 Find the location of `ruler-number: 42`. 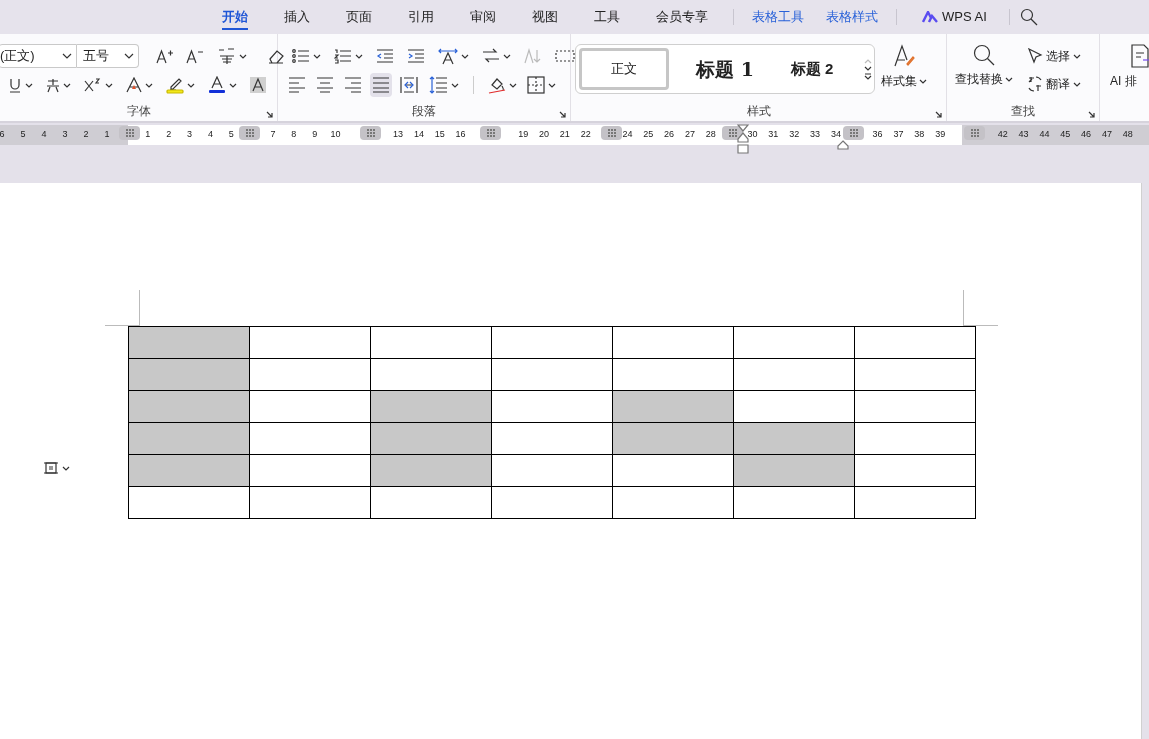

ruler-number: 42 is located at coordinates (1002, 134).